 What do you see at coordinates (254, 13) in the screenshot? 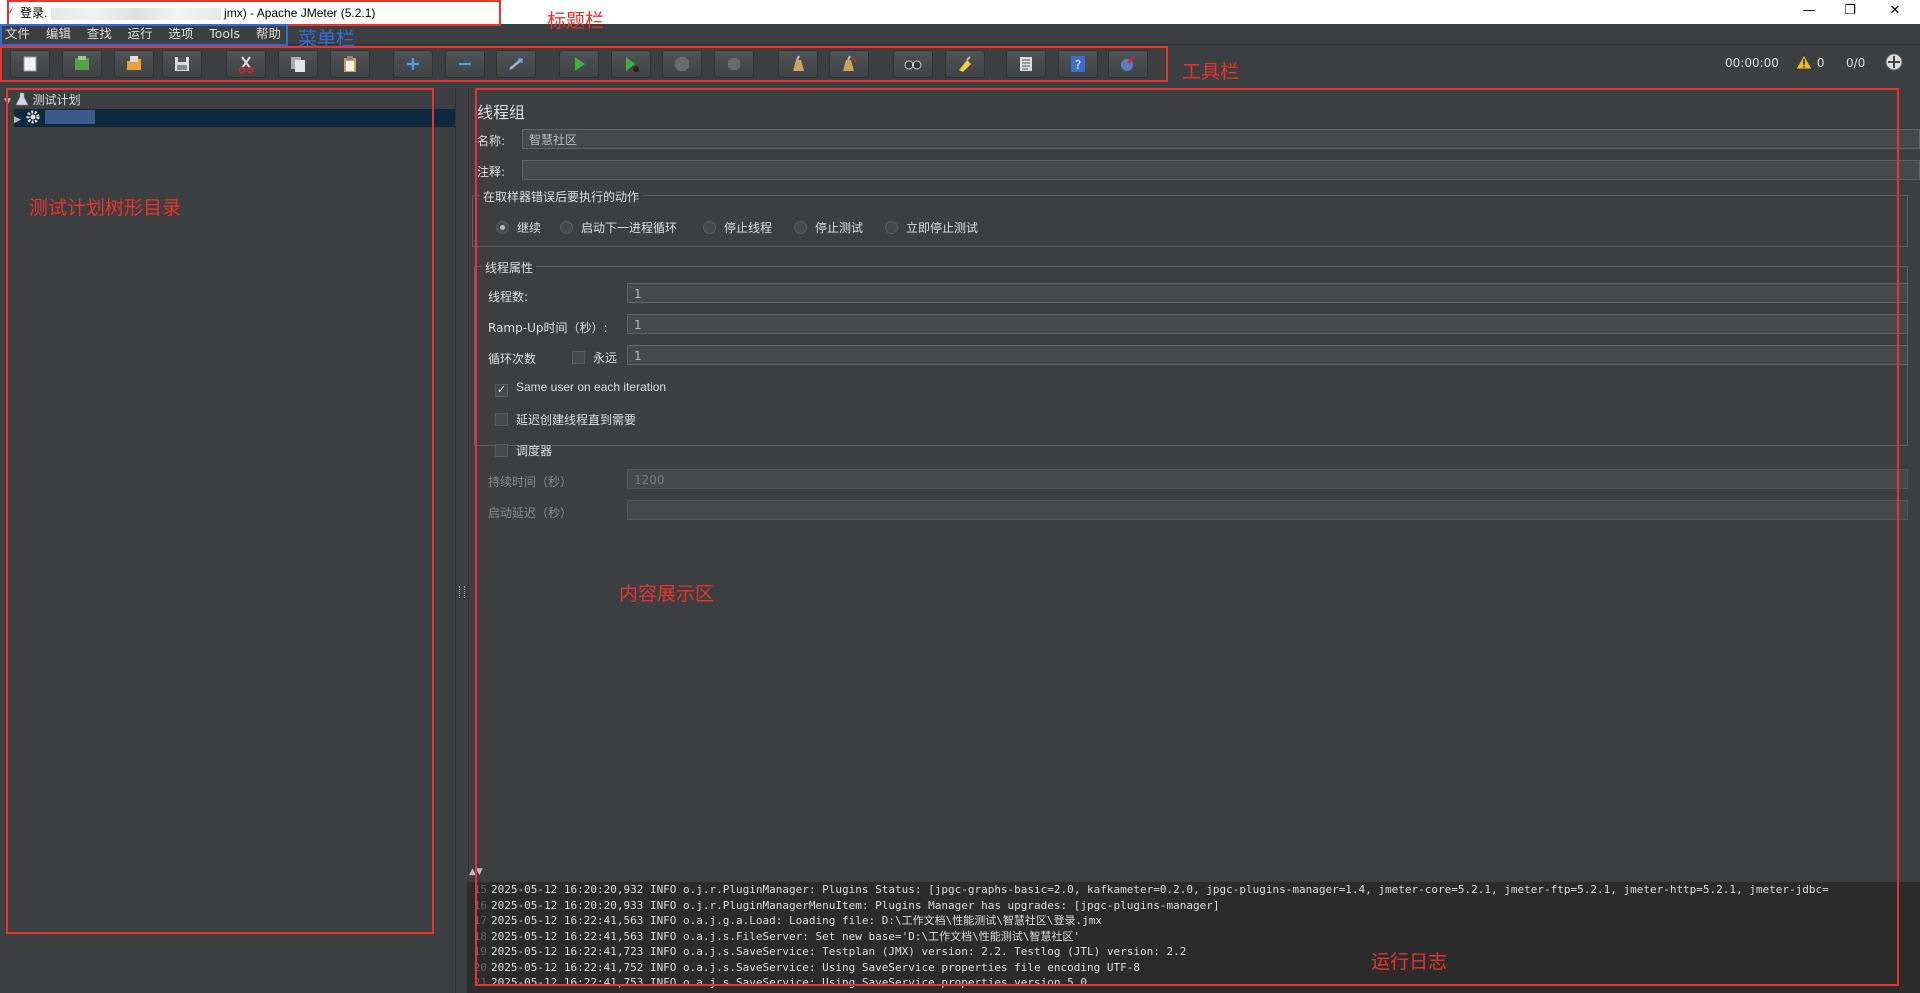
I see `annotation-box-title-bar` at bounding box center [254, 13].